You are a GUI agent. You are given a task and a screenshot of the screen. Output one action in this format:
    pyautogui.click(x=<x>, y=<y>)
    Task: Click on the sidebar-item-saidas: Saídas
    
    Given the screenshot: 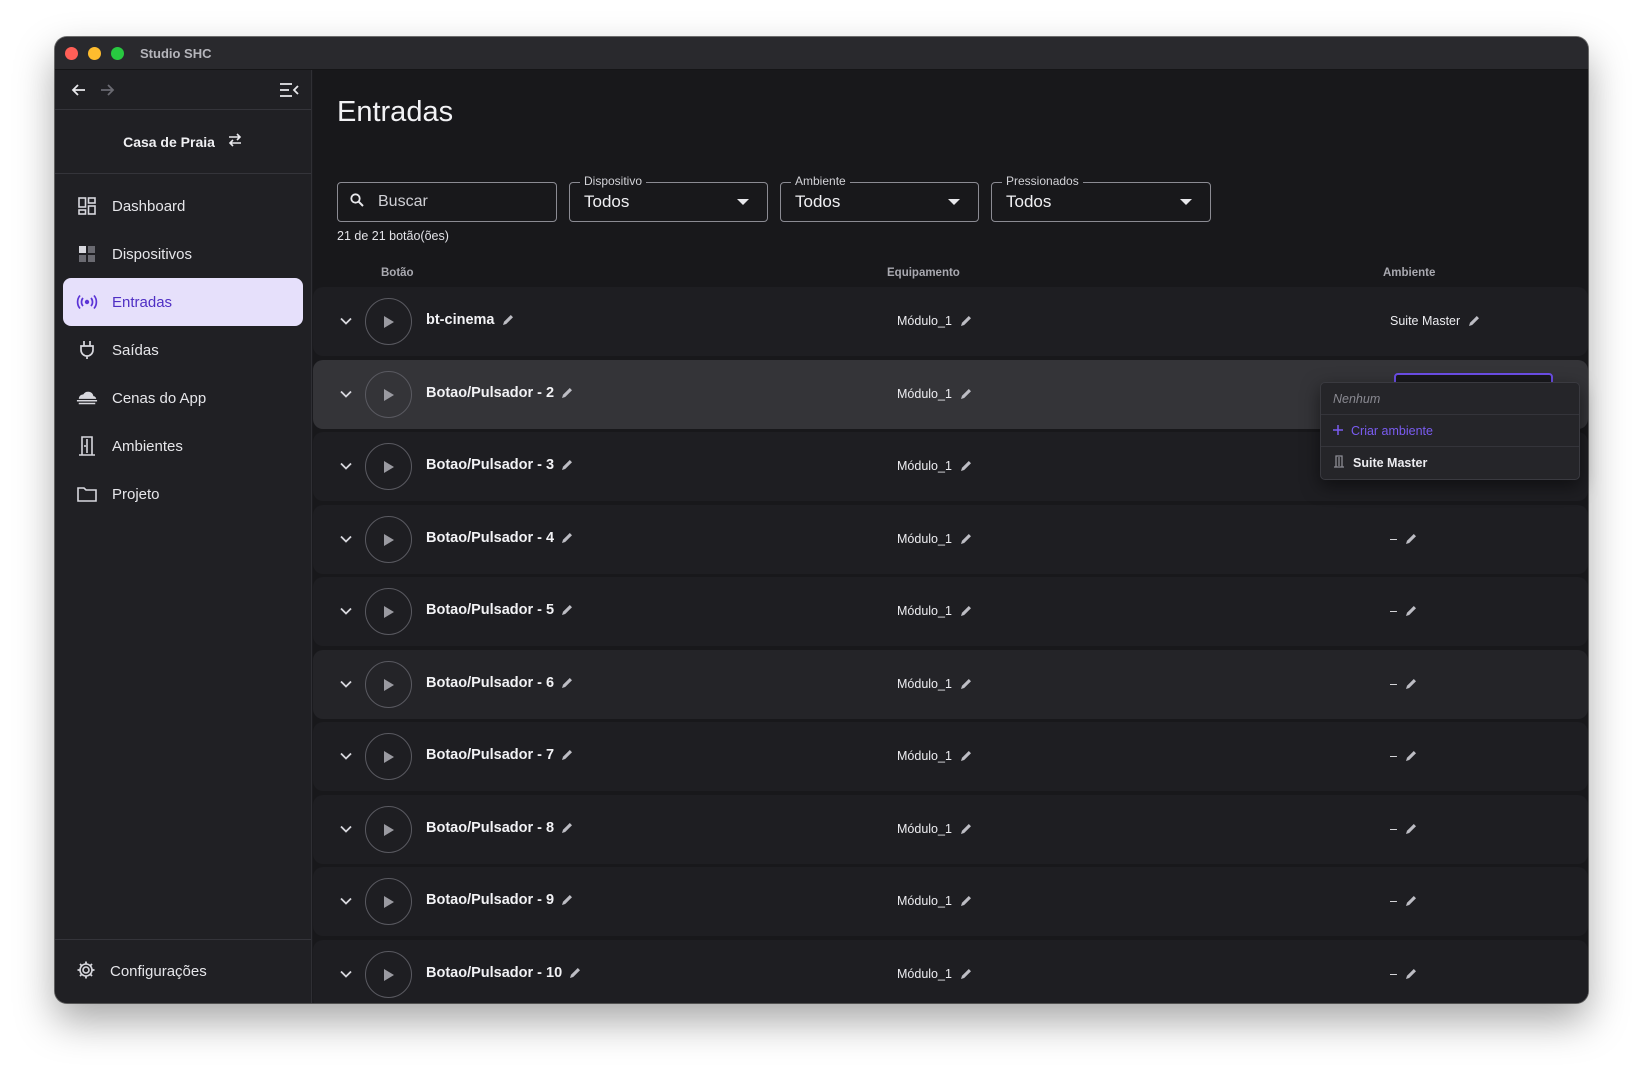 What is the action you would take?
    pyautogui.click(x=183, y=350)
    